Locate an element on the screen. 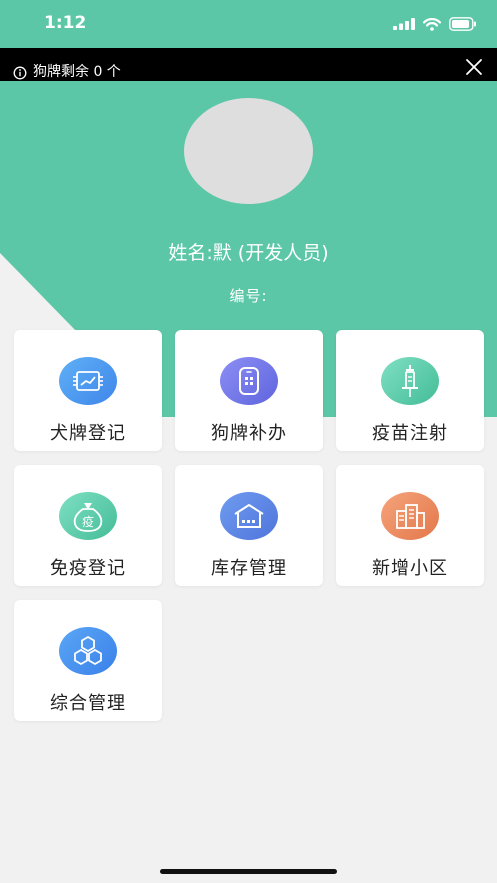 The width and height of the screenshot is (497, 883). hexagons-icon is located at coordinates (88, 651).